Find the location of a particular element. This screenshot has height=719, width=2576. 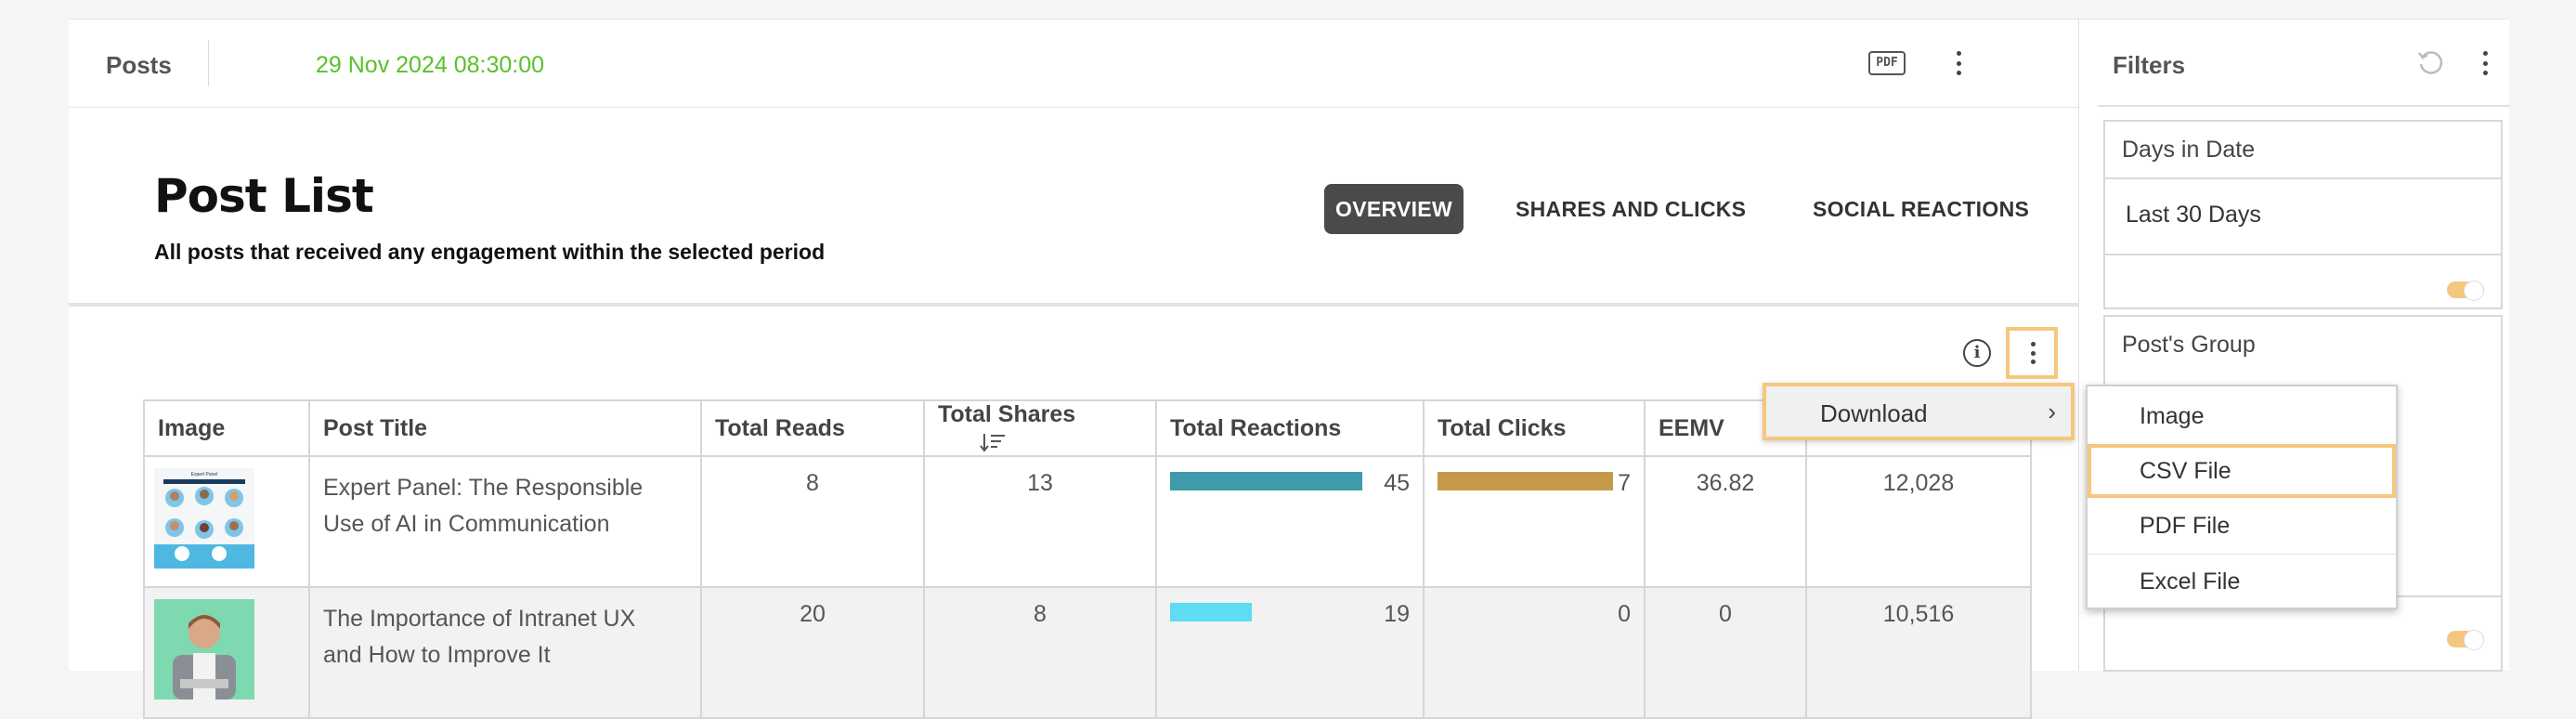

eemv-cell: 0 is located at coordinates (1725, 652).